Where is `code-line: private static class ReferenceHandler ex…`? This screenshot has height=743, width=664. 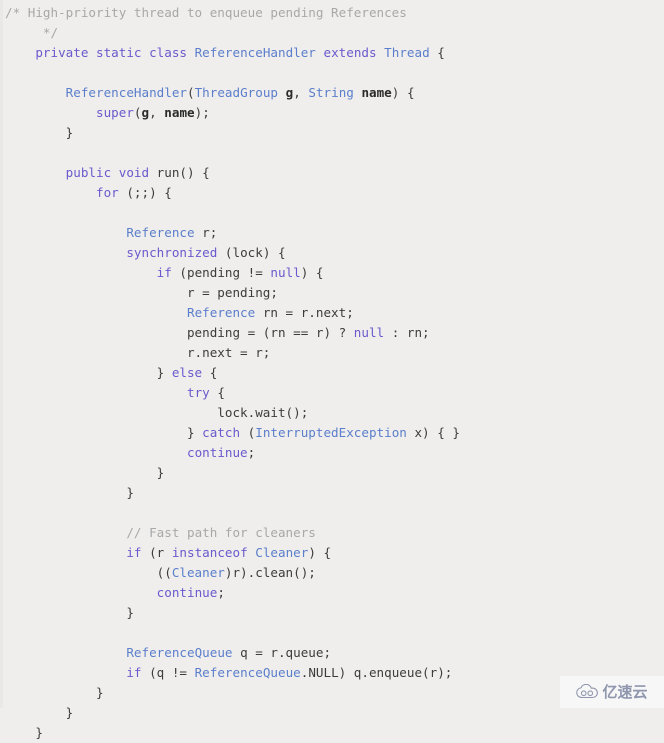
code-line: private static class ReferenceHandler ex… is located at coordinates (232, 53).